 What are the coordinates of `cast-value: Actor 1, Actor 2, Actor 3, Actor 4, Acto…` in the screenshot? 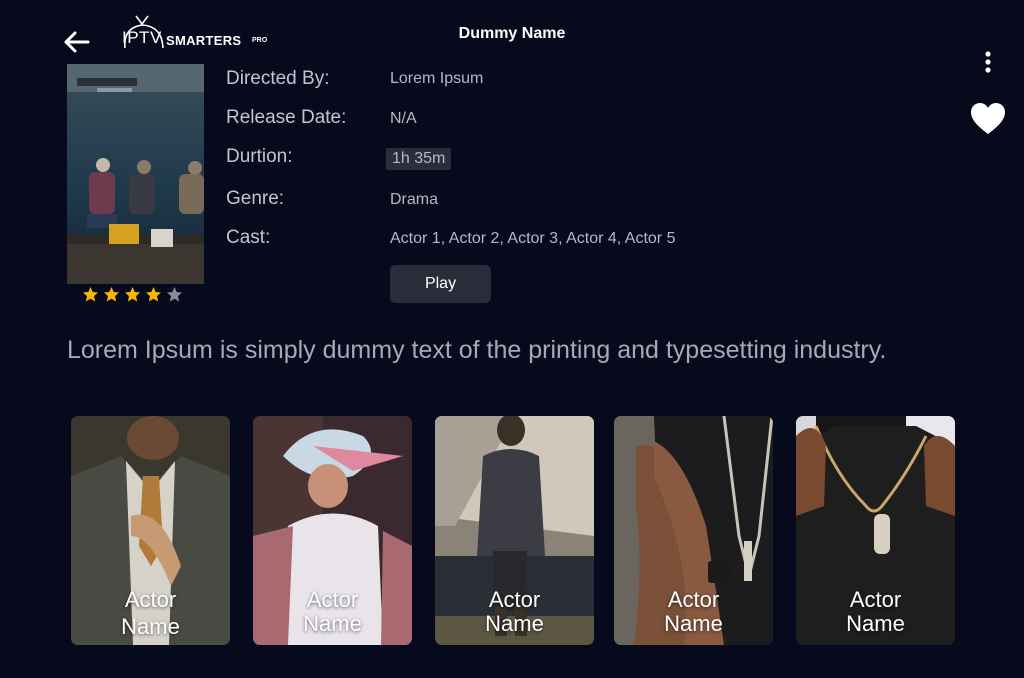 It's located at (533, 238).